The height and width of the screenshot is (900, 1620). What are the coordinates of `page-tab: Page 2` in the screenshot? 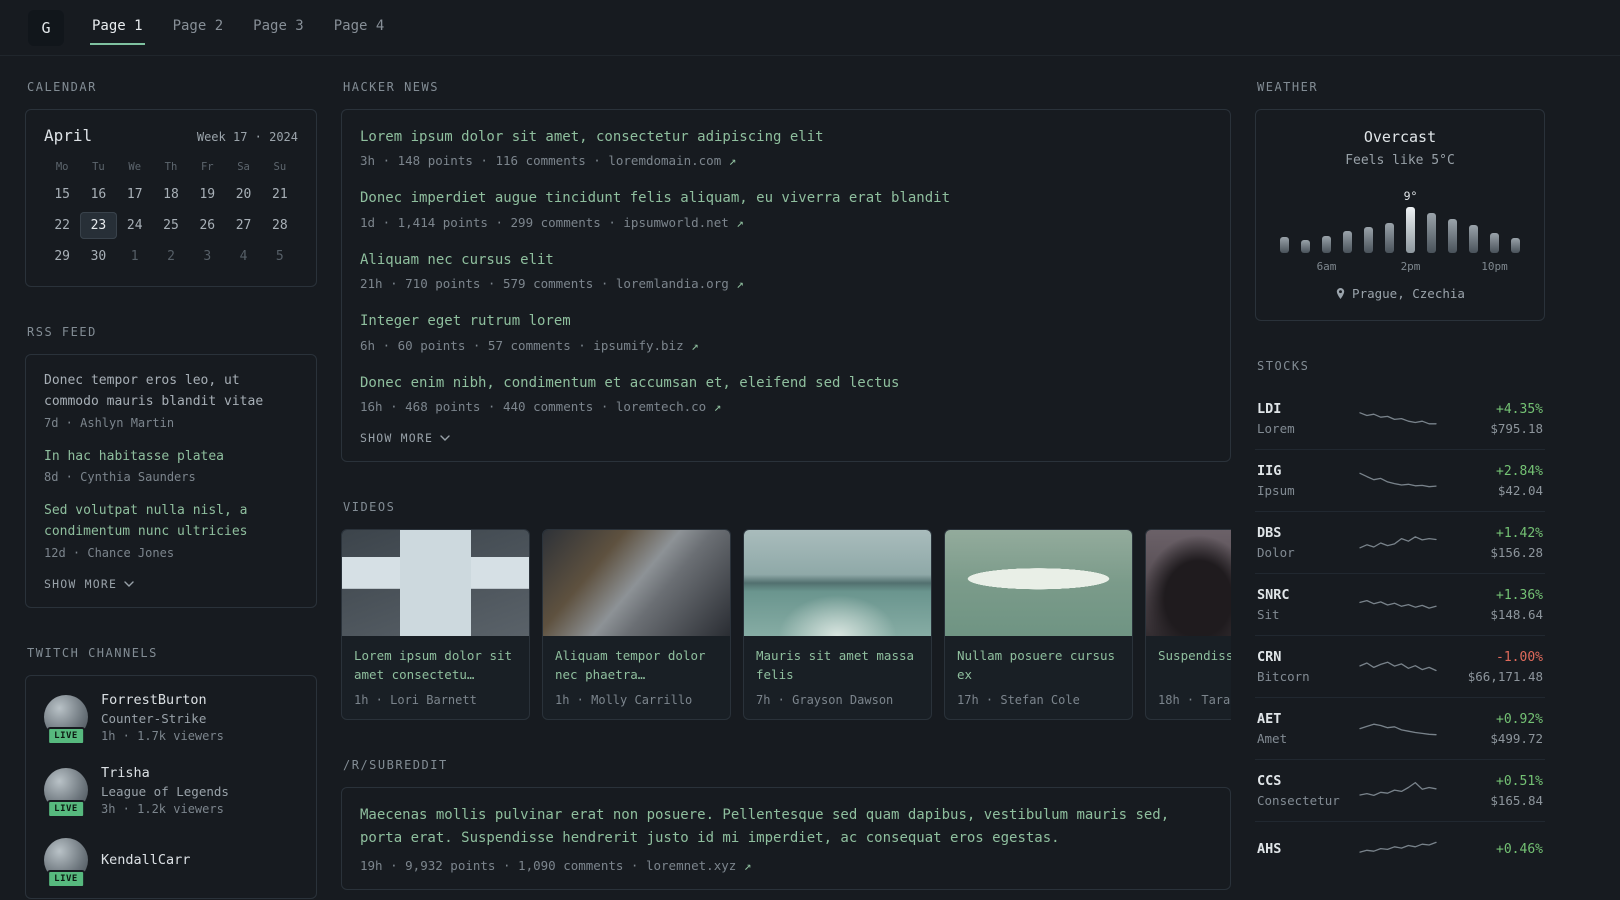 It's located at (198, 27).